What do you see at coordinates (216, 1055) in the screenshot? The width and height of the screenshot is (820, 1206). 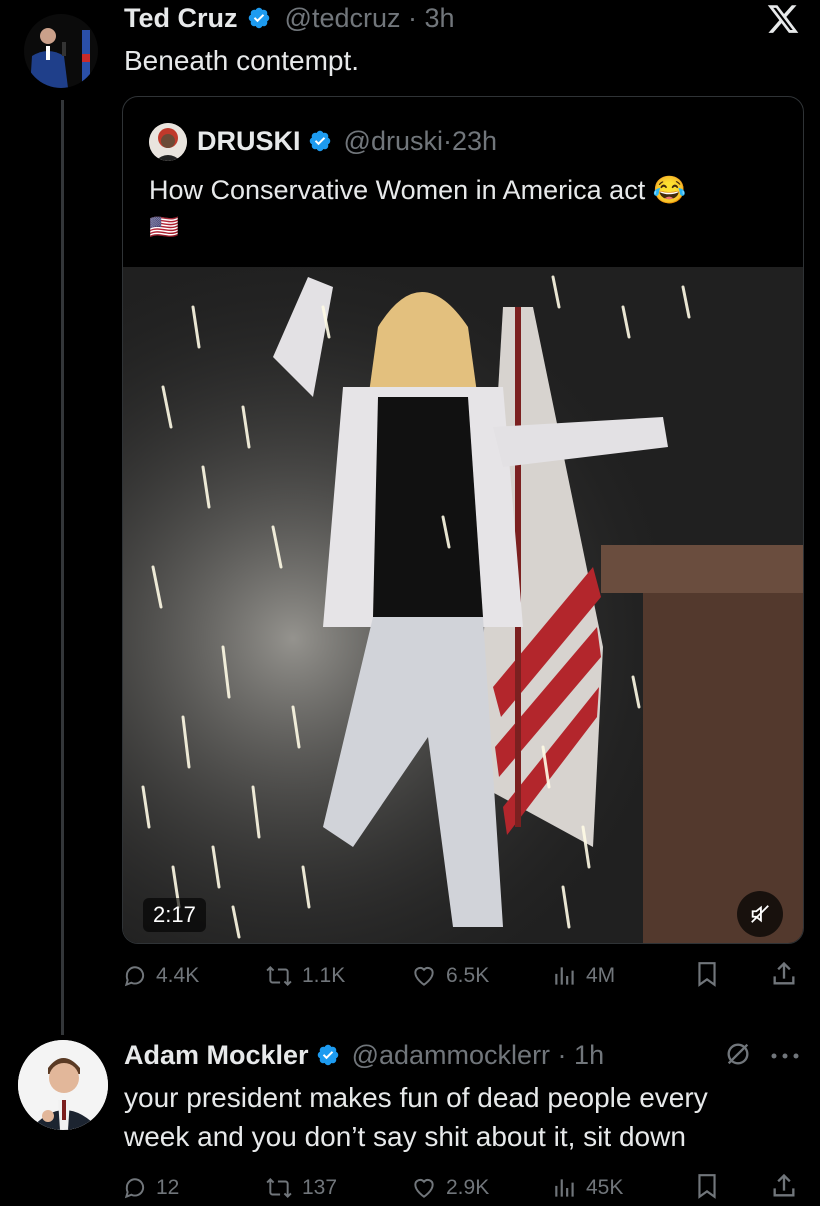 I see `reply-author-name: Adam Mockler` at bounding box center [216, 1055].